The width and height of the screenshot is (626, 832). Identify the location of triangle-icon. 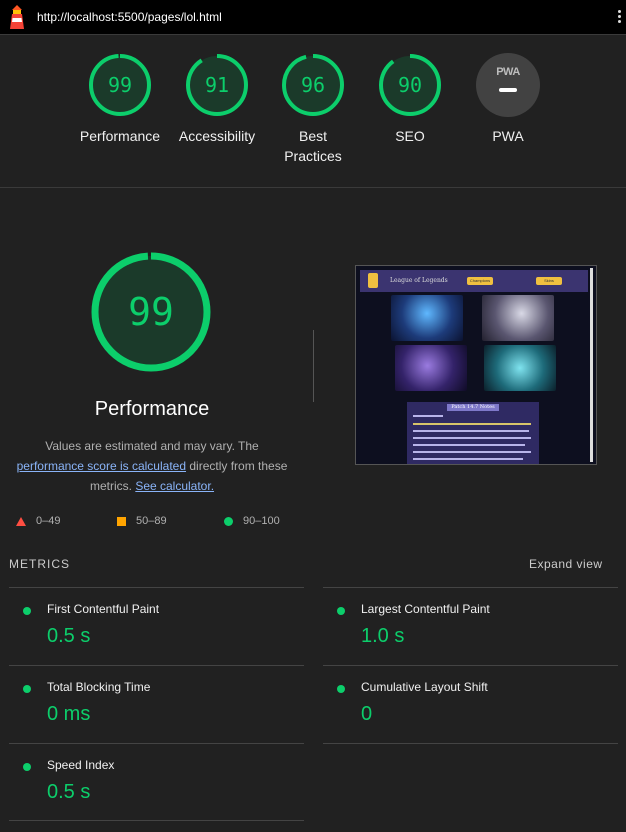
(21, 521).